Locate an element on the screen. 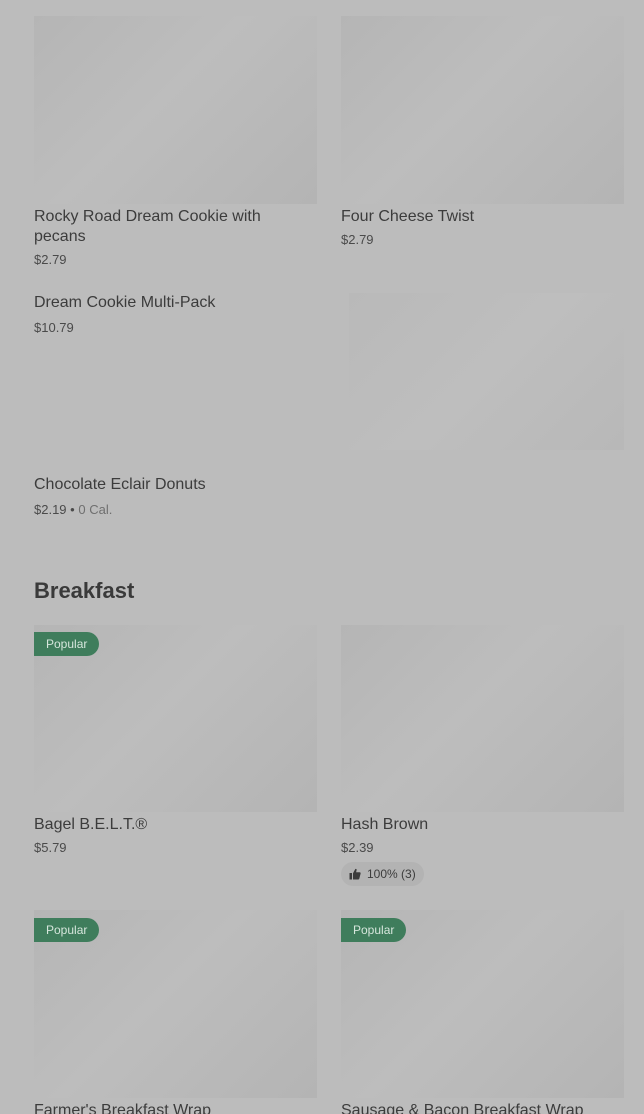  item-price-eclair: $2.19 is located at coordinates (50, 509).